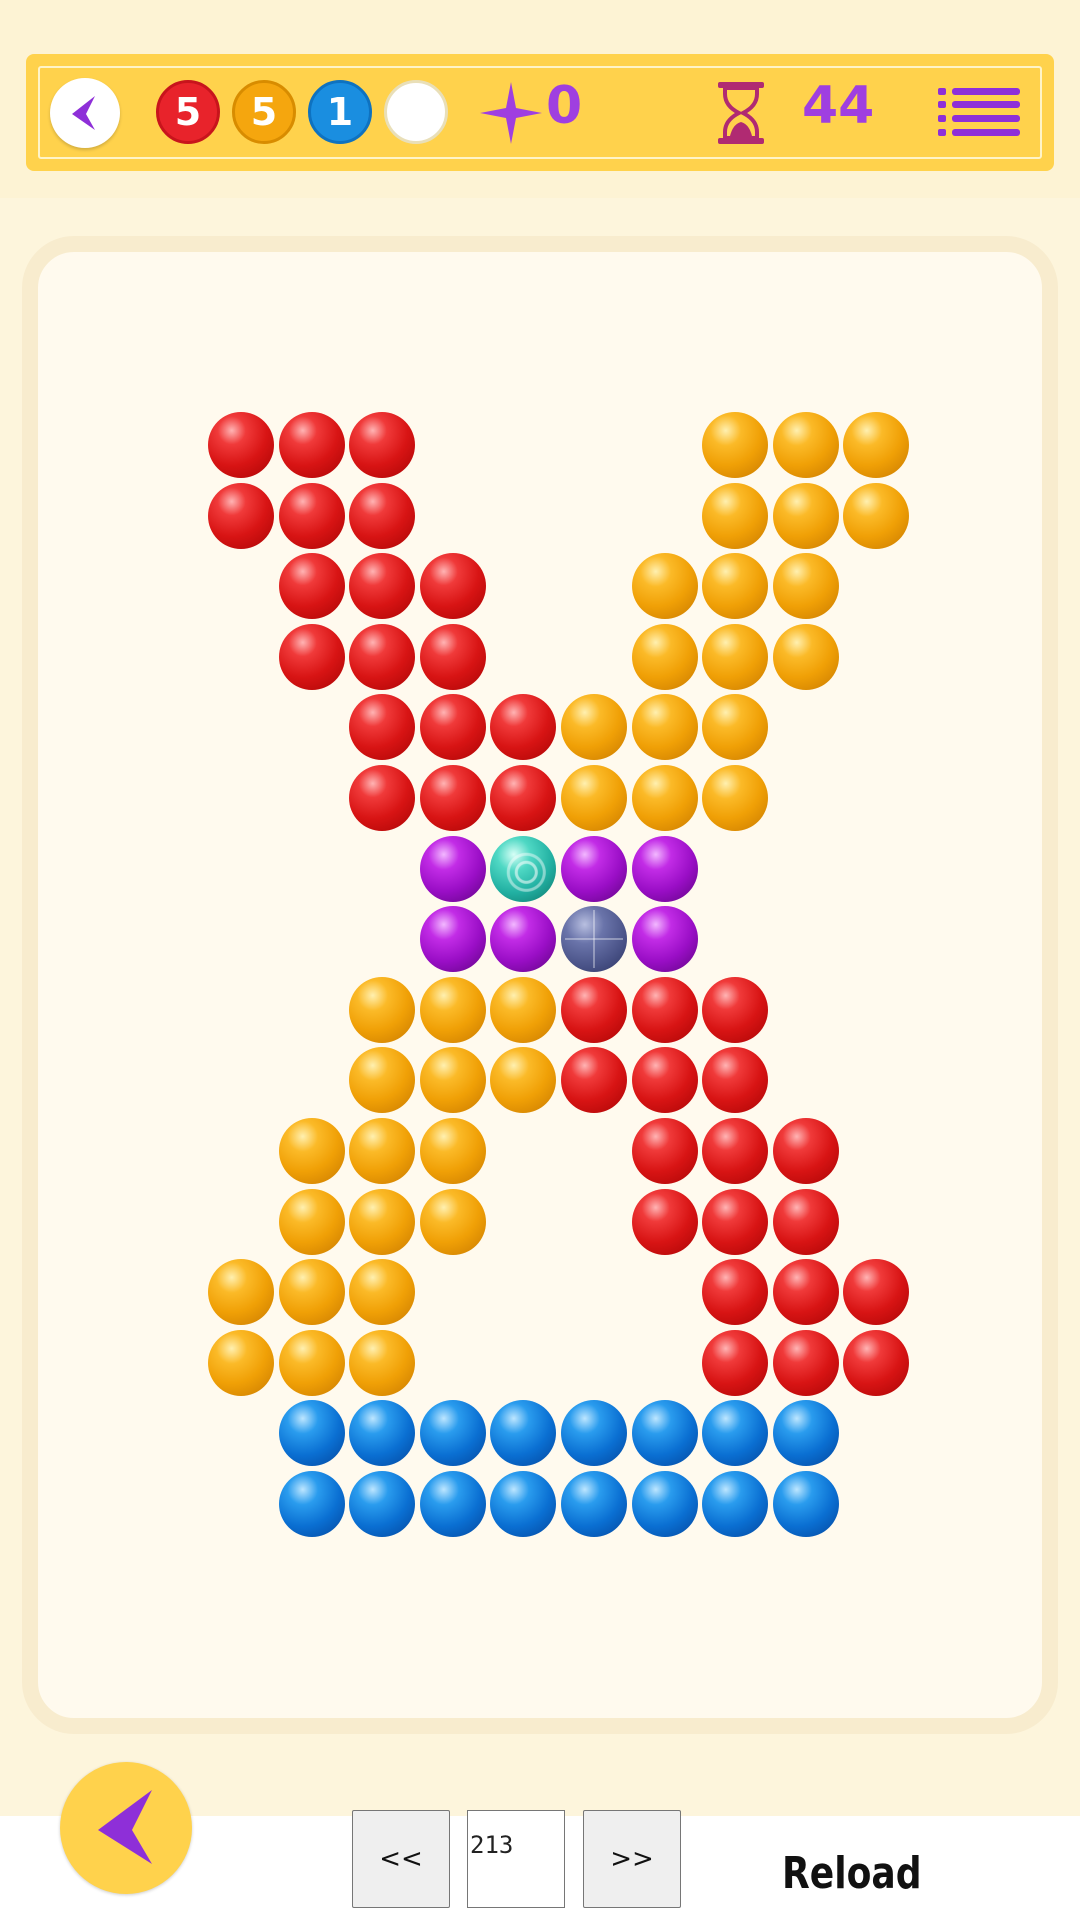 This screenshot has width=1080, height=1920. Describe the element at coordinates (594, 939) in the screenshot. I see `slate-ball` at that location.